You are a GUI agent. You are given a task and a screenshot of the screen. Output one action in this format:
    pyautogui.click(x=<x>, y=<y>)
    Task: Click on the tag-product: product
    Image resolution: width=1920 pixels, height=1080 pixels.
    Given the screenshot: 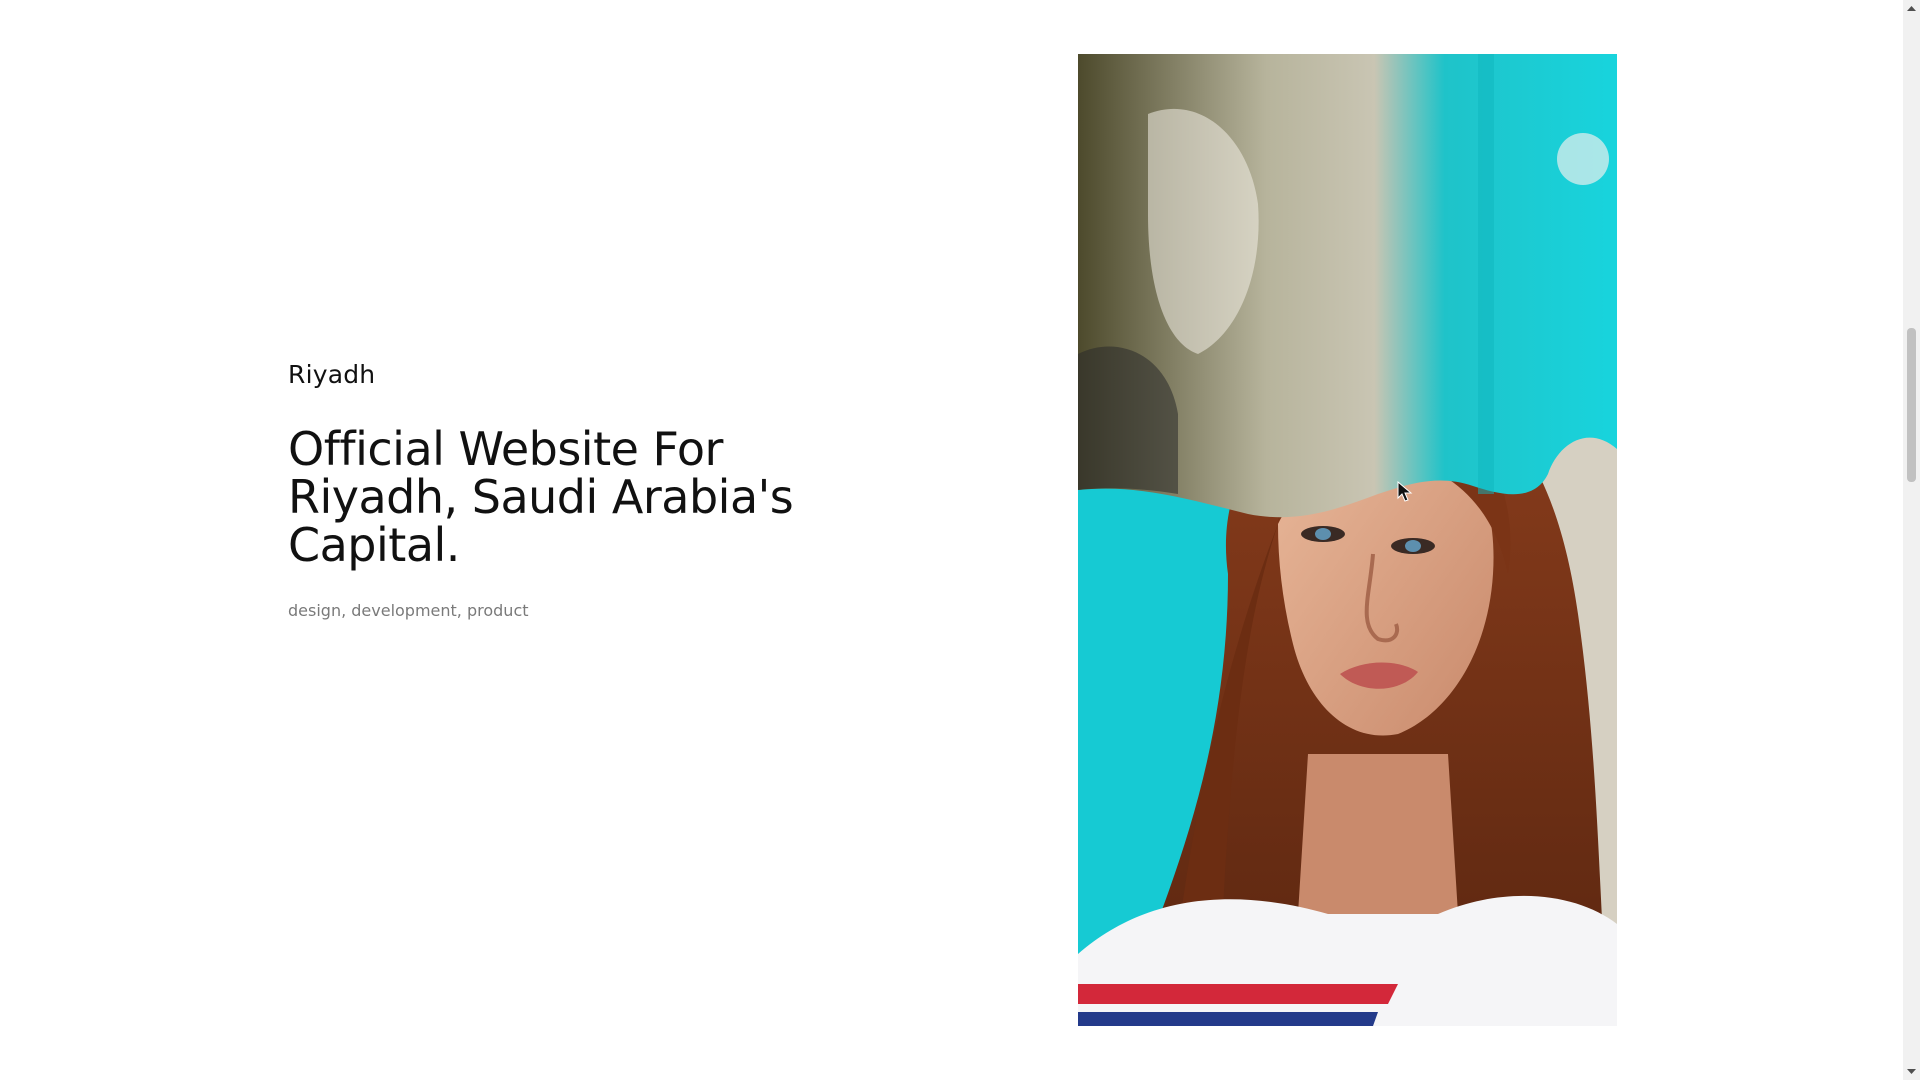 What is the action you would take?
    pyautogui.click(x=498, y=610)
    